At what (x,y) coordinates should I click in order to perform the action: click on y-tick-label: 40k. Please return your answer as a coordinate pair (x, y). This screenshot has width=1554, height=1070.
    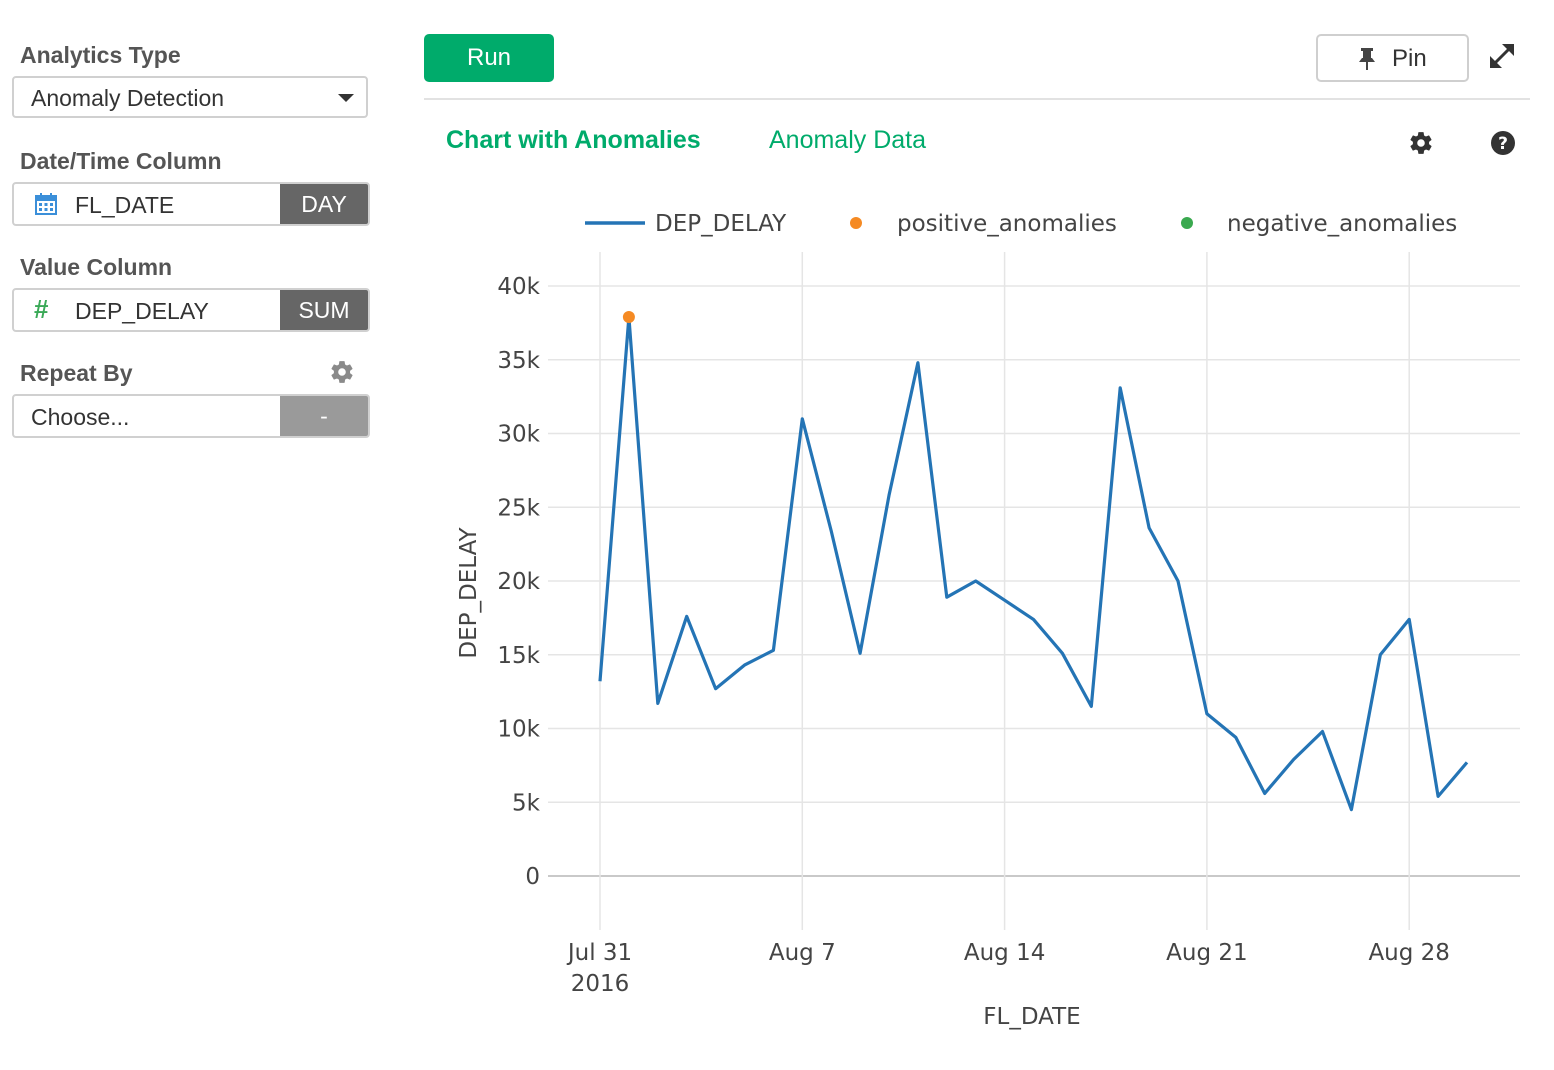
    Looking at the image, I should click on (518, 287).